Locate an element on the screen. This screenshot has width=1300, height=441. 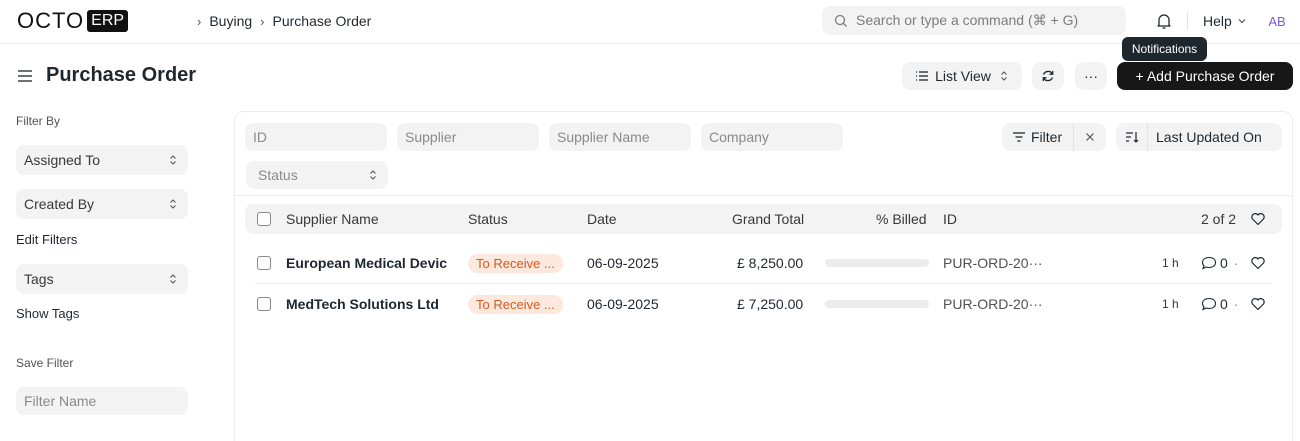
sort-descending-icon is located at coordinates (1131, 137).